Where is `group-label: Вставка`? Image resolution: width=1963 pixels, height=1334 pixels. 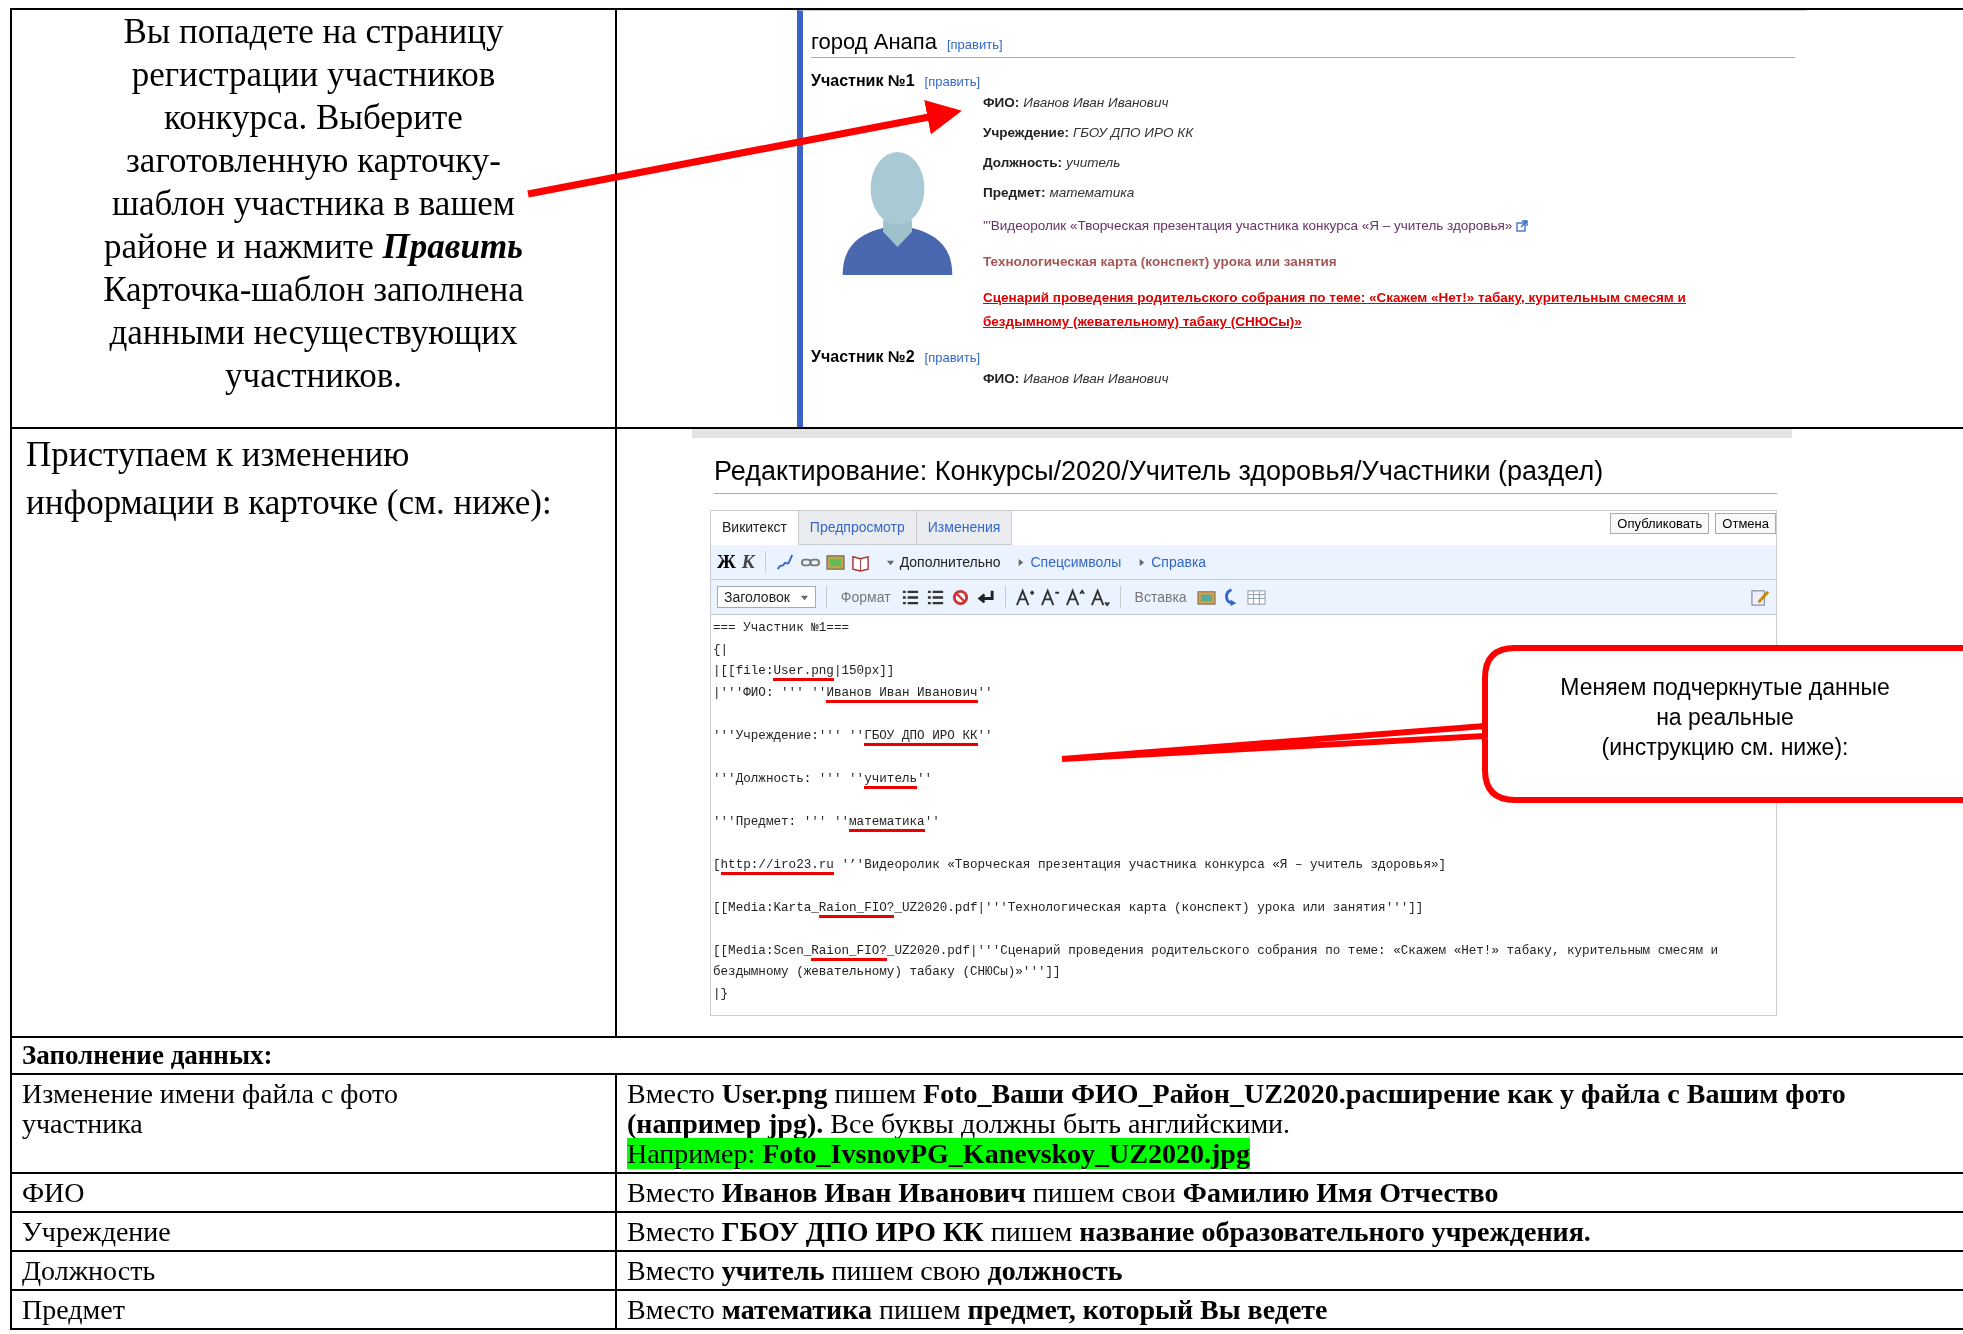 group-label: Вставка is located at coordinates (1160, 597).